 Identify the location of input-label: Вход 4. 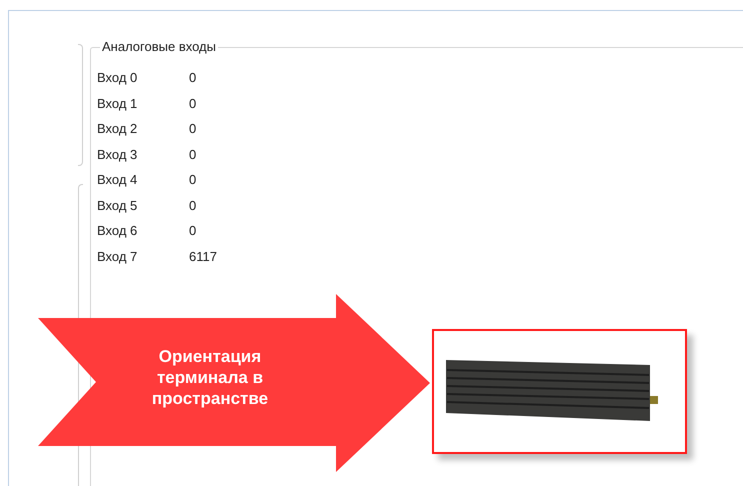
(117, 180).